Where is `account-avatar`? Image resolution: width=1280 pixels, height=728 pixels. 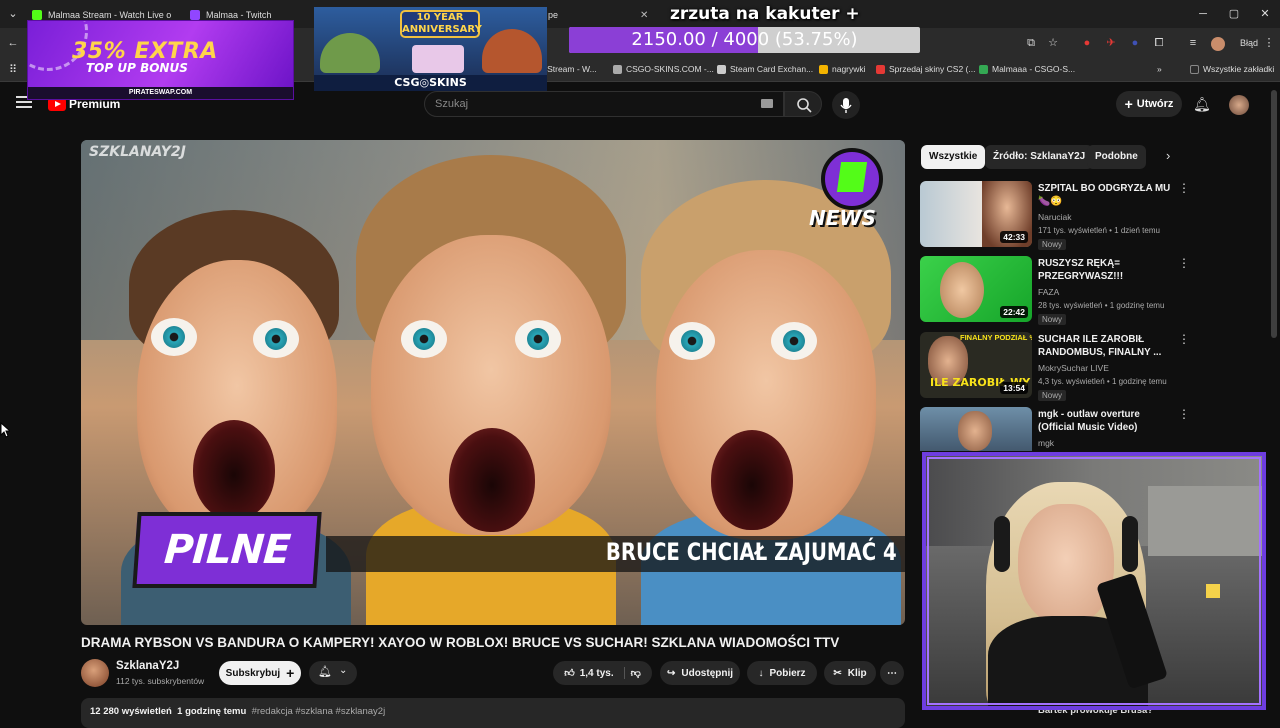 account-avatar is located at coordinates (1239, 105).